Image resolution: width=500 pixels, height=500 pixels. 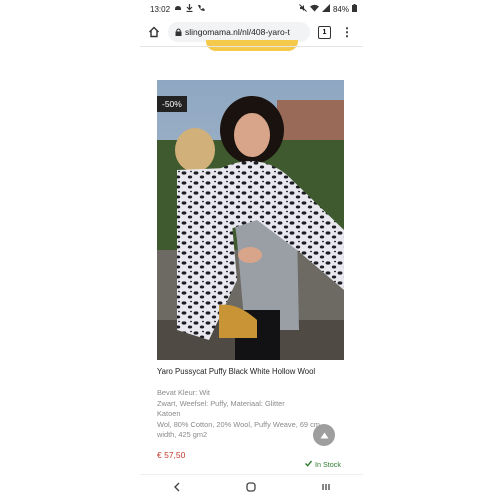 I want to click on url-text: slingomama.nl/nl/408-yaro-t, so click(x=237, y=32).